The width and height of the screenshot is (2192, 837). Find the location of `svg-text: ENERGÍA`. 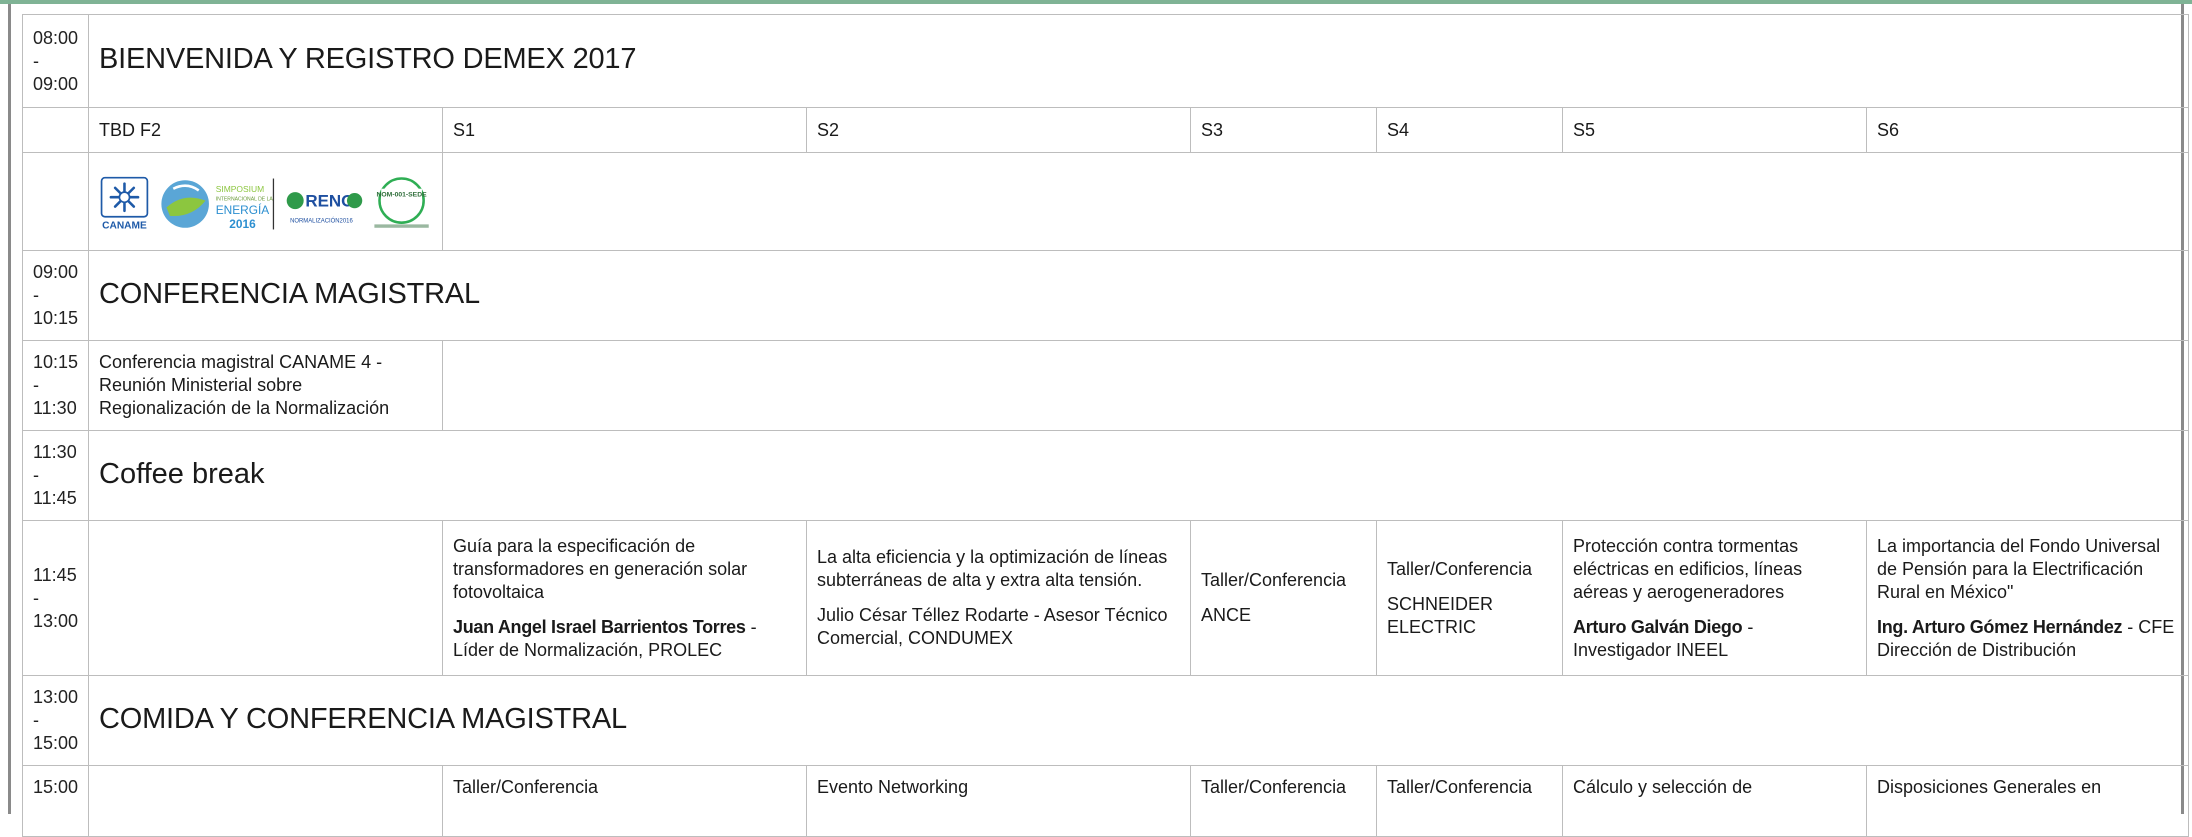

svg-text: ENERGÍA is located at coordinates (243, 209).